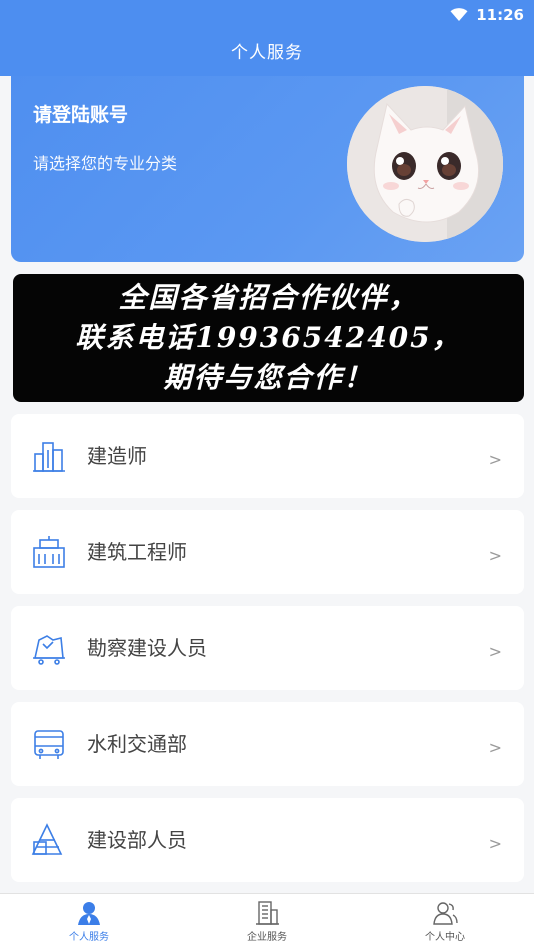  What do you see at coordinates (49, 744) in the screenshot?
I see `bus-icon` at bounding box center [49, 744].